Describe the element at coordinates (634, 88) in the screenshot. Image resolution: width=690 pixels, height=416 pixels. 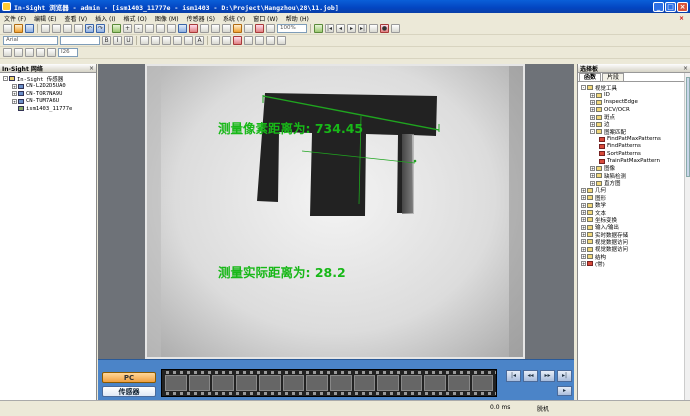
I see `tree-item: - 视觉工具` at that location.